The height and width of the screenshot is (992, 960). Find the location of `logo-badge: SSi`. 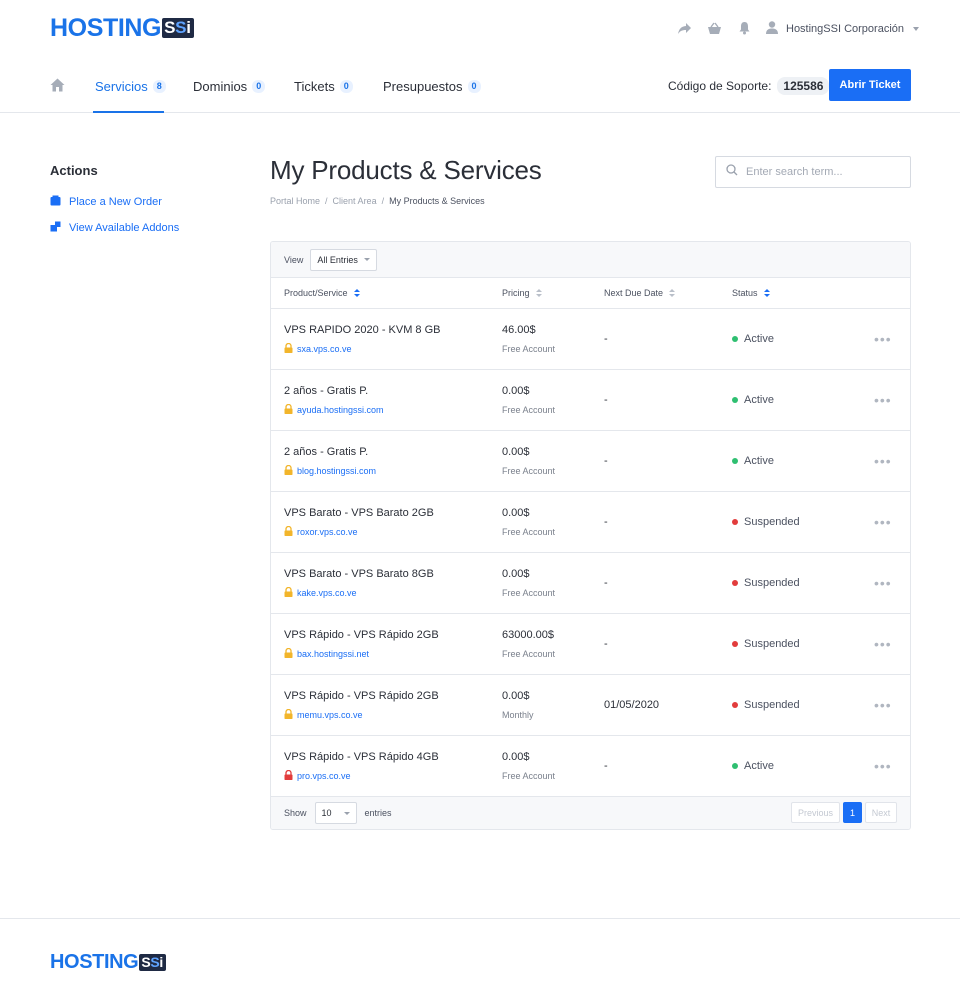

logo-badge: SSi is located at coordinates (178, 28).